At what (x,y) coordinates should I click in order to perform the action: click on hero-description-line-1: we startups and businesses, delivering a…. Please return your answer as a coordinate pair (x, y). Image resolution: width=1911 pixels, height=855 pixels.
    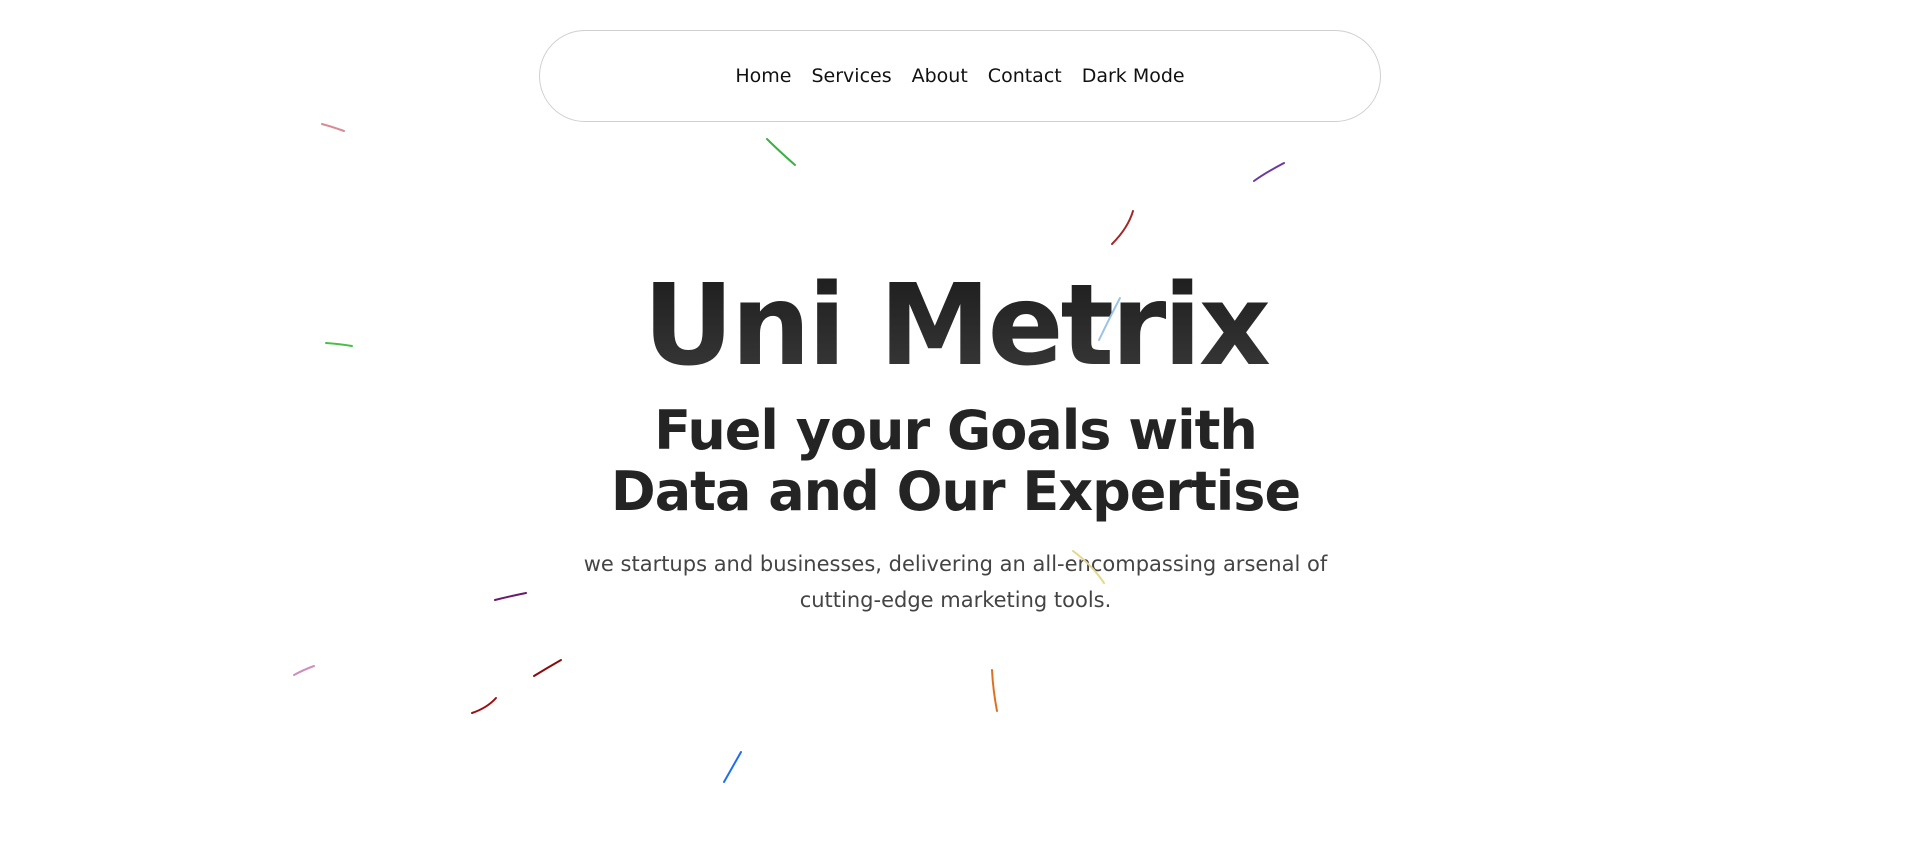
    Looking at the image, I should click on (955, 564).